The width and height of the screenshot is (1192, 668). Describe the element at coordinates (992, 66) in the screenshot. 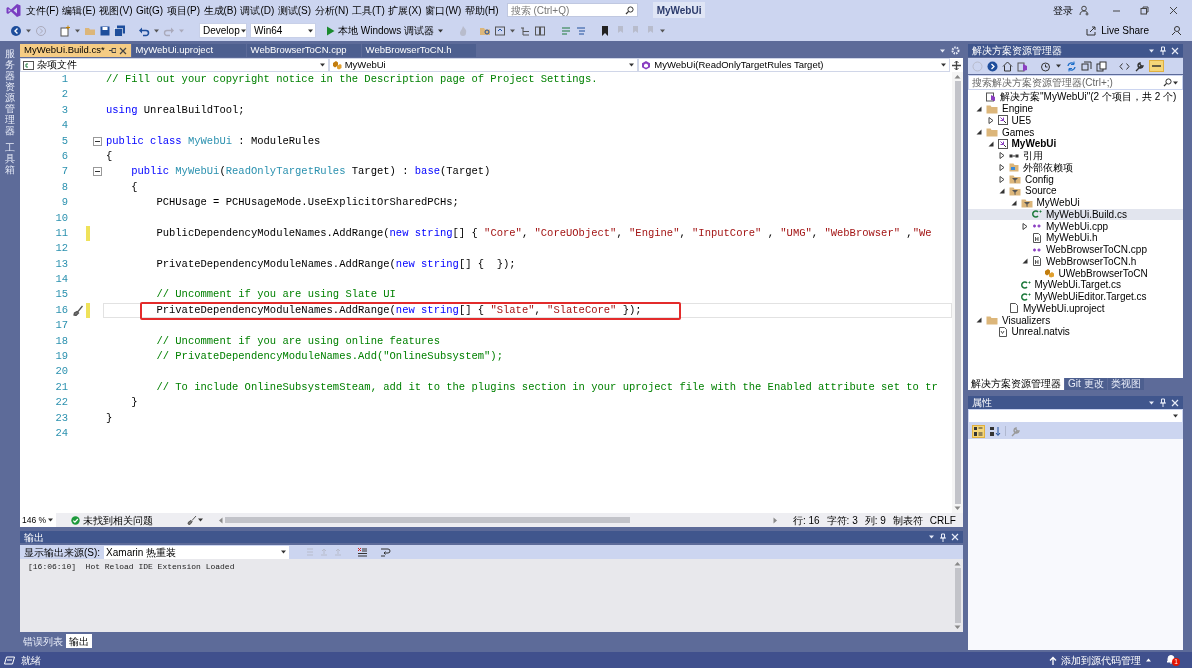

I see `forward-icon` at that location.